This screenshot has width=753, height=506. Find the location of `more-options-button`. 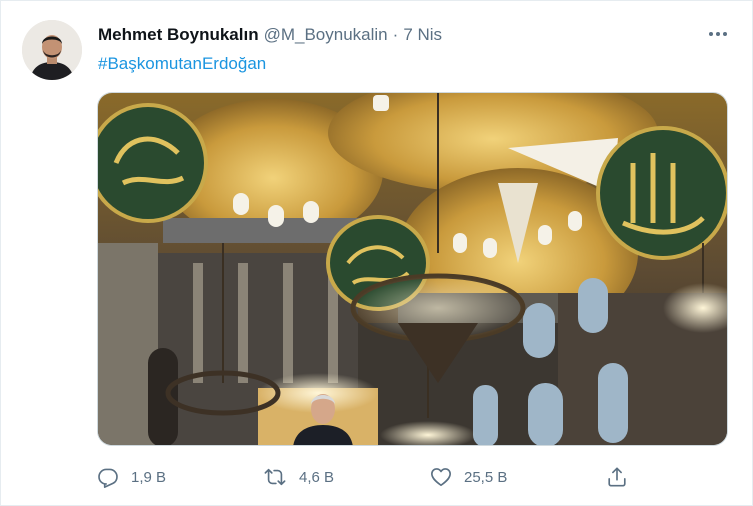

more-options-button is located at coordinates (718, 34).